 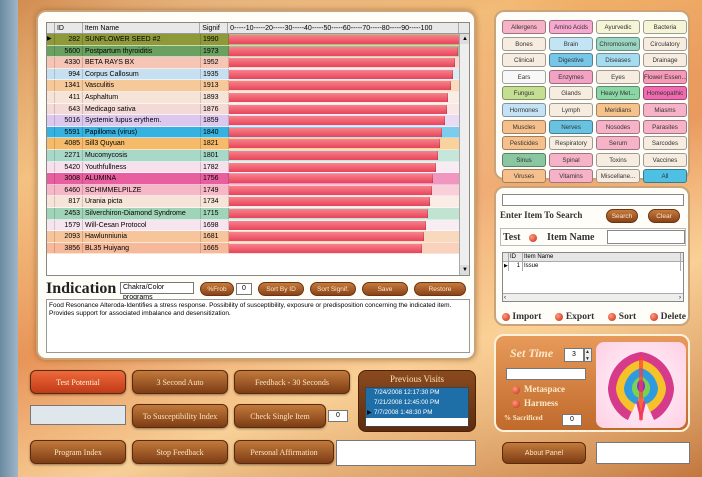 I want to click on category-ayurvedic-button: Ayurvedic, so click(x=618, y=27).